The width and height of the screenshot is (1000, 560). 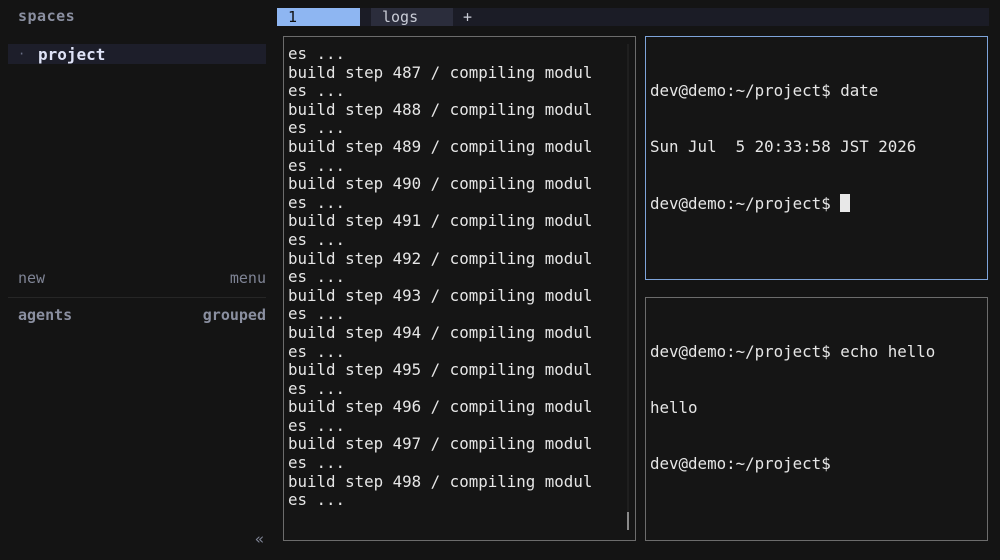 I want to click on terminal-line: build step 489 / compiling modul, so click(x=440, y=146).